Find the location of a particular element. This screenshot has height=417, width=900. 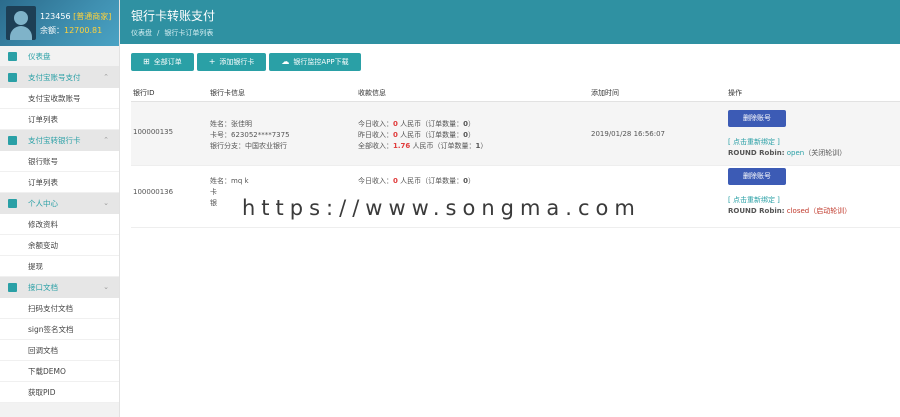

round-robin-toggle: （启动轮训） is located at coordinates (830, 211).